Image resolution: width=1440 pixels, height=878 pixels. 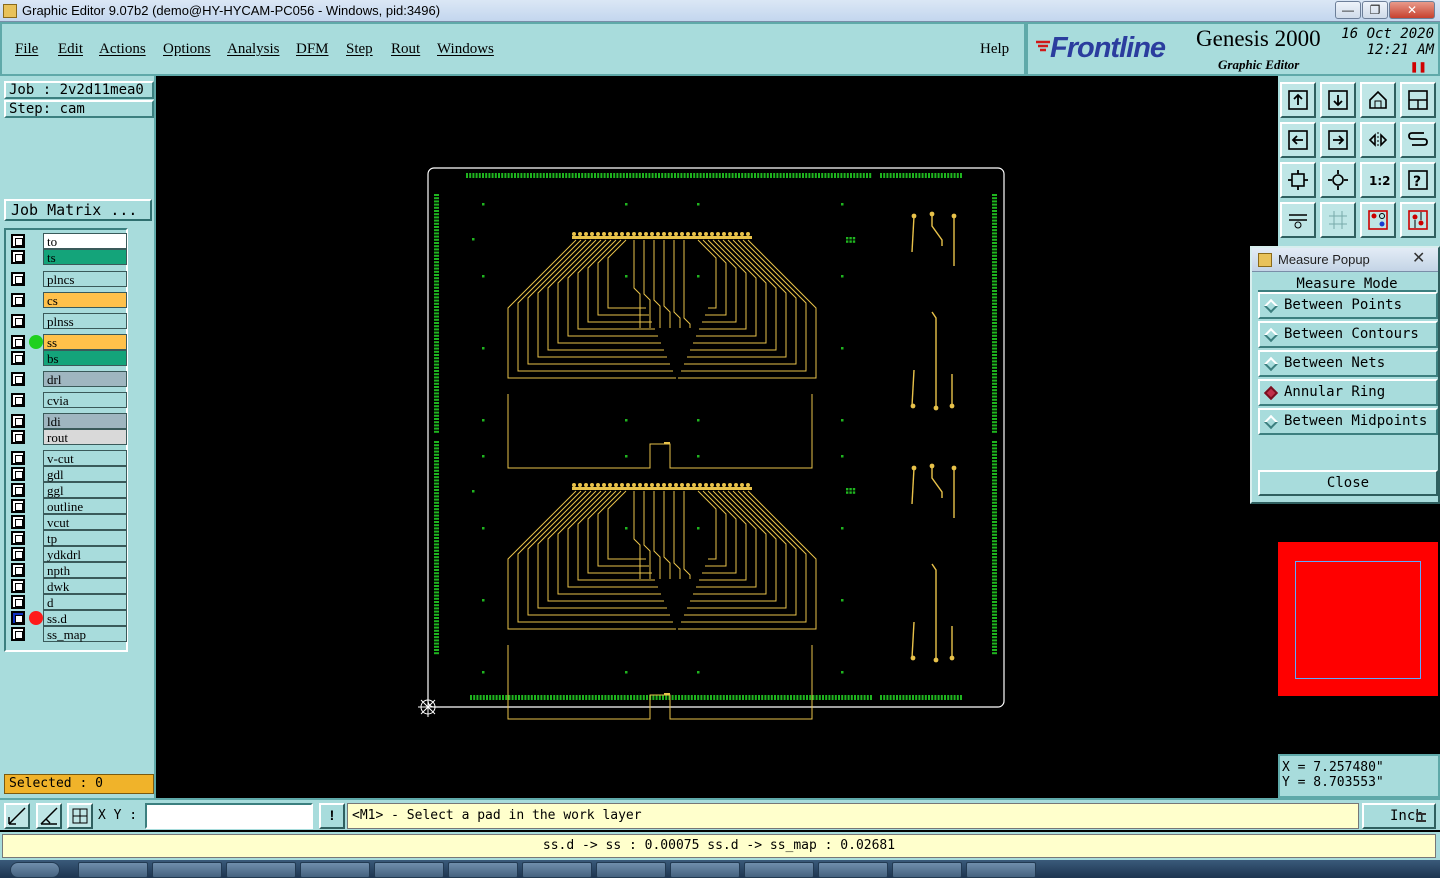 I want to click on xy-input, so click(x=229, y=816).